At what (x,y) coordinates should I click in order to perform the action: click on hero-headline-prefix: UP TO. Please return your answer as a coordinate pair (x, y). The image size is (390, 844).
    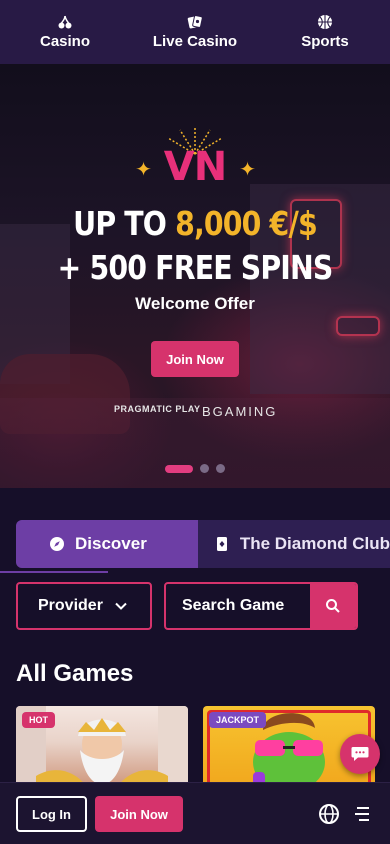
    Looking at the image, I should click on (124, 223).